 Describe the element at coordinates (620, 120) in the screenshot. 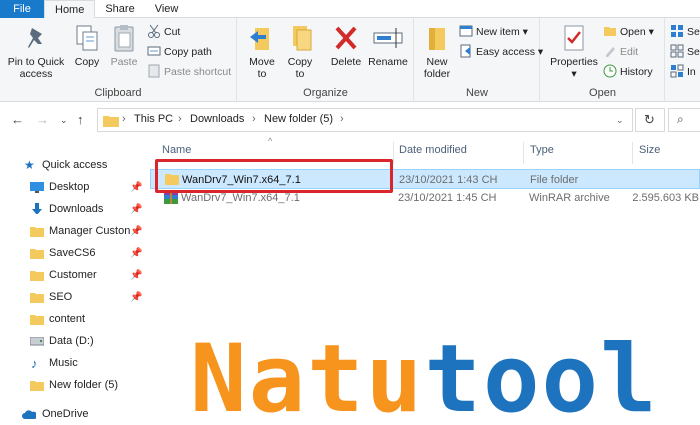

I see `address-dropdown-icon: ⌄` at that location.